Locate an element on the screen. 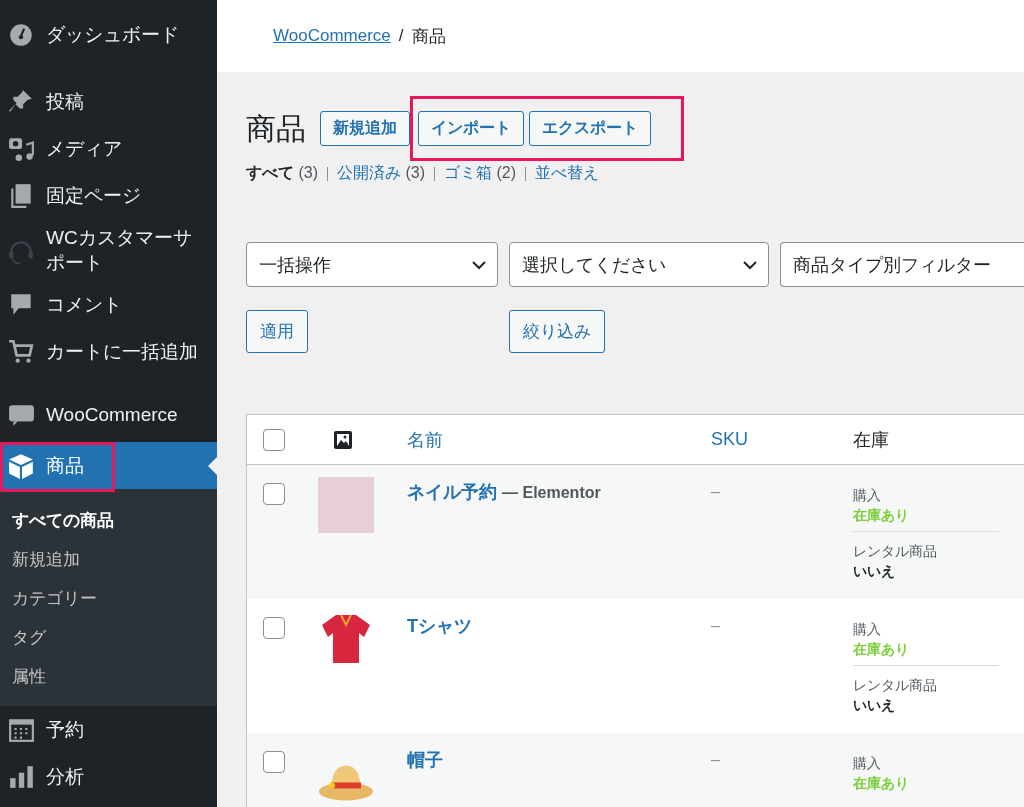 The width and height of the screenshot is (1024, 807). bar-chart-icon is located at coordinates (21, 776).